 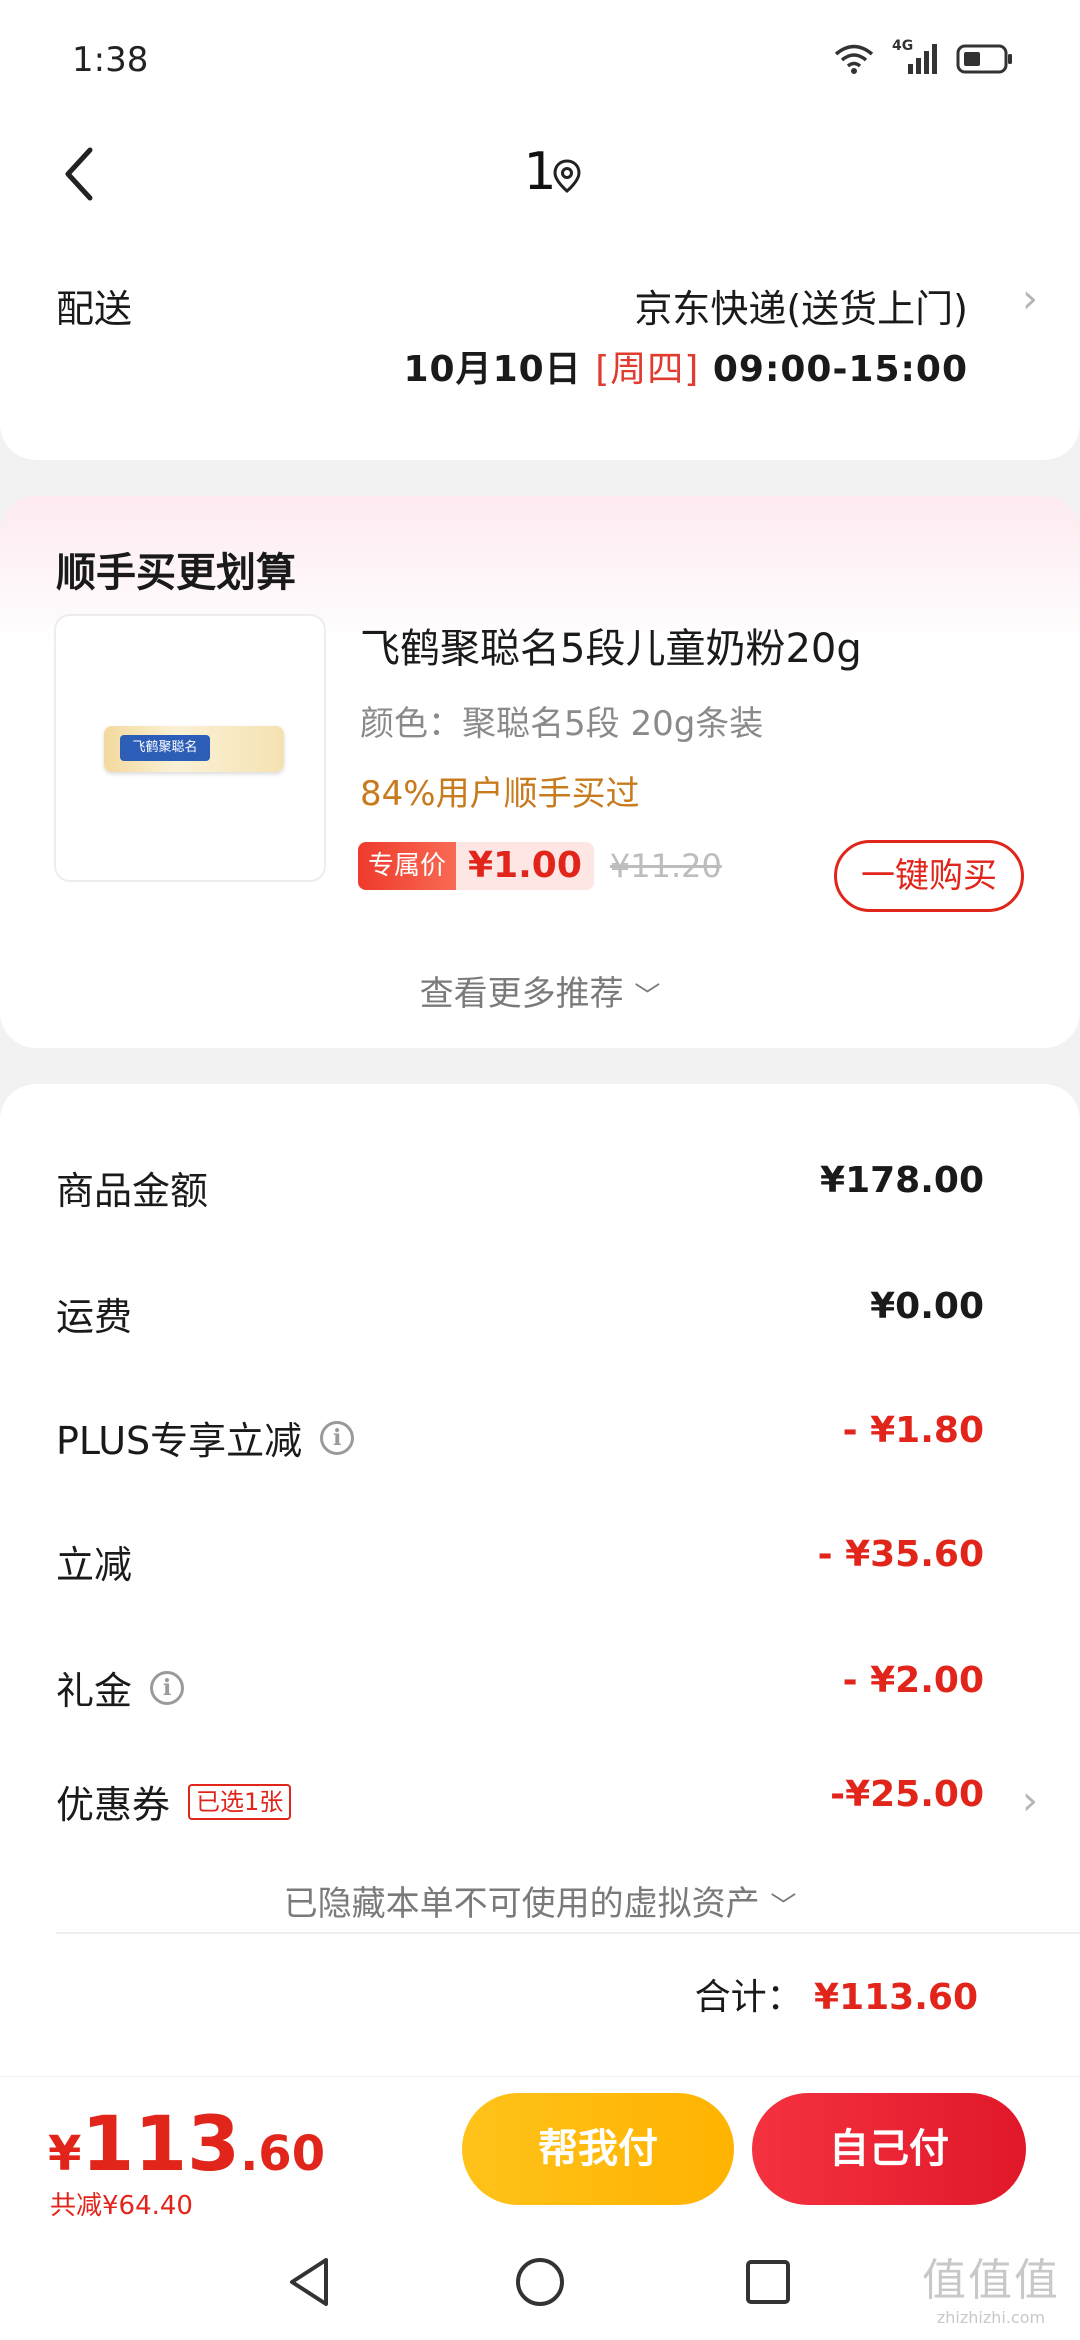 I want to click on summary-label-wrap: 礼金 i, so click(x=120, y=1687).